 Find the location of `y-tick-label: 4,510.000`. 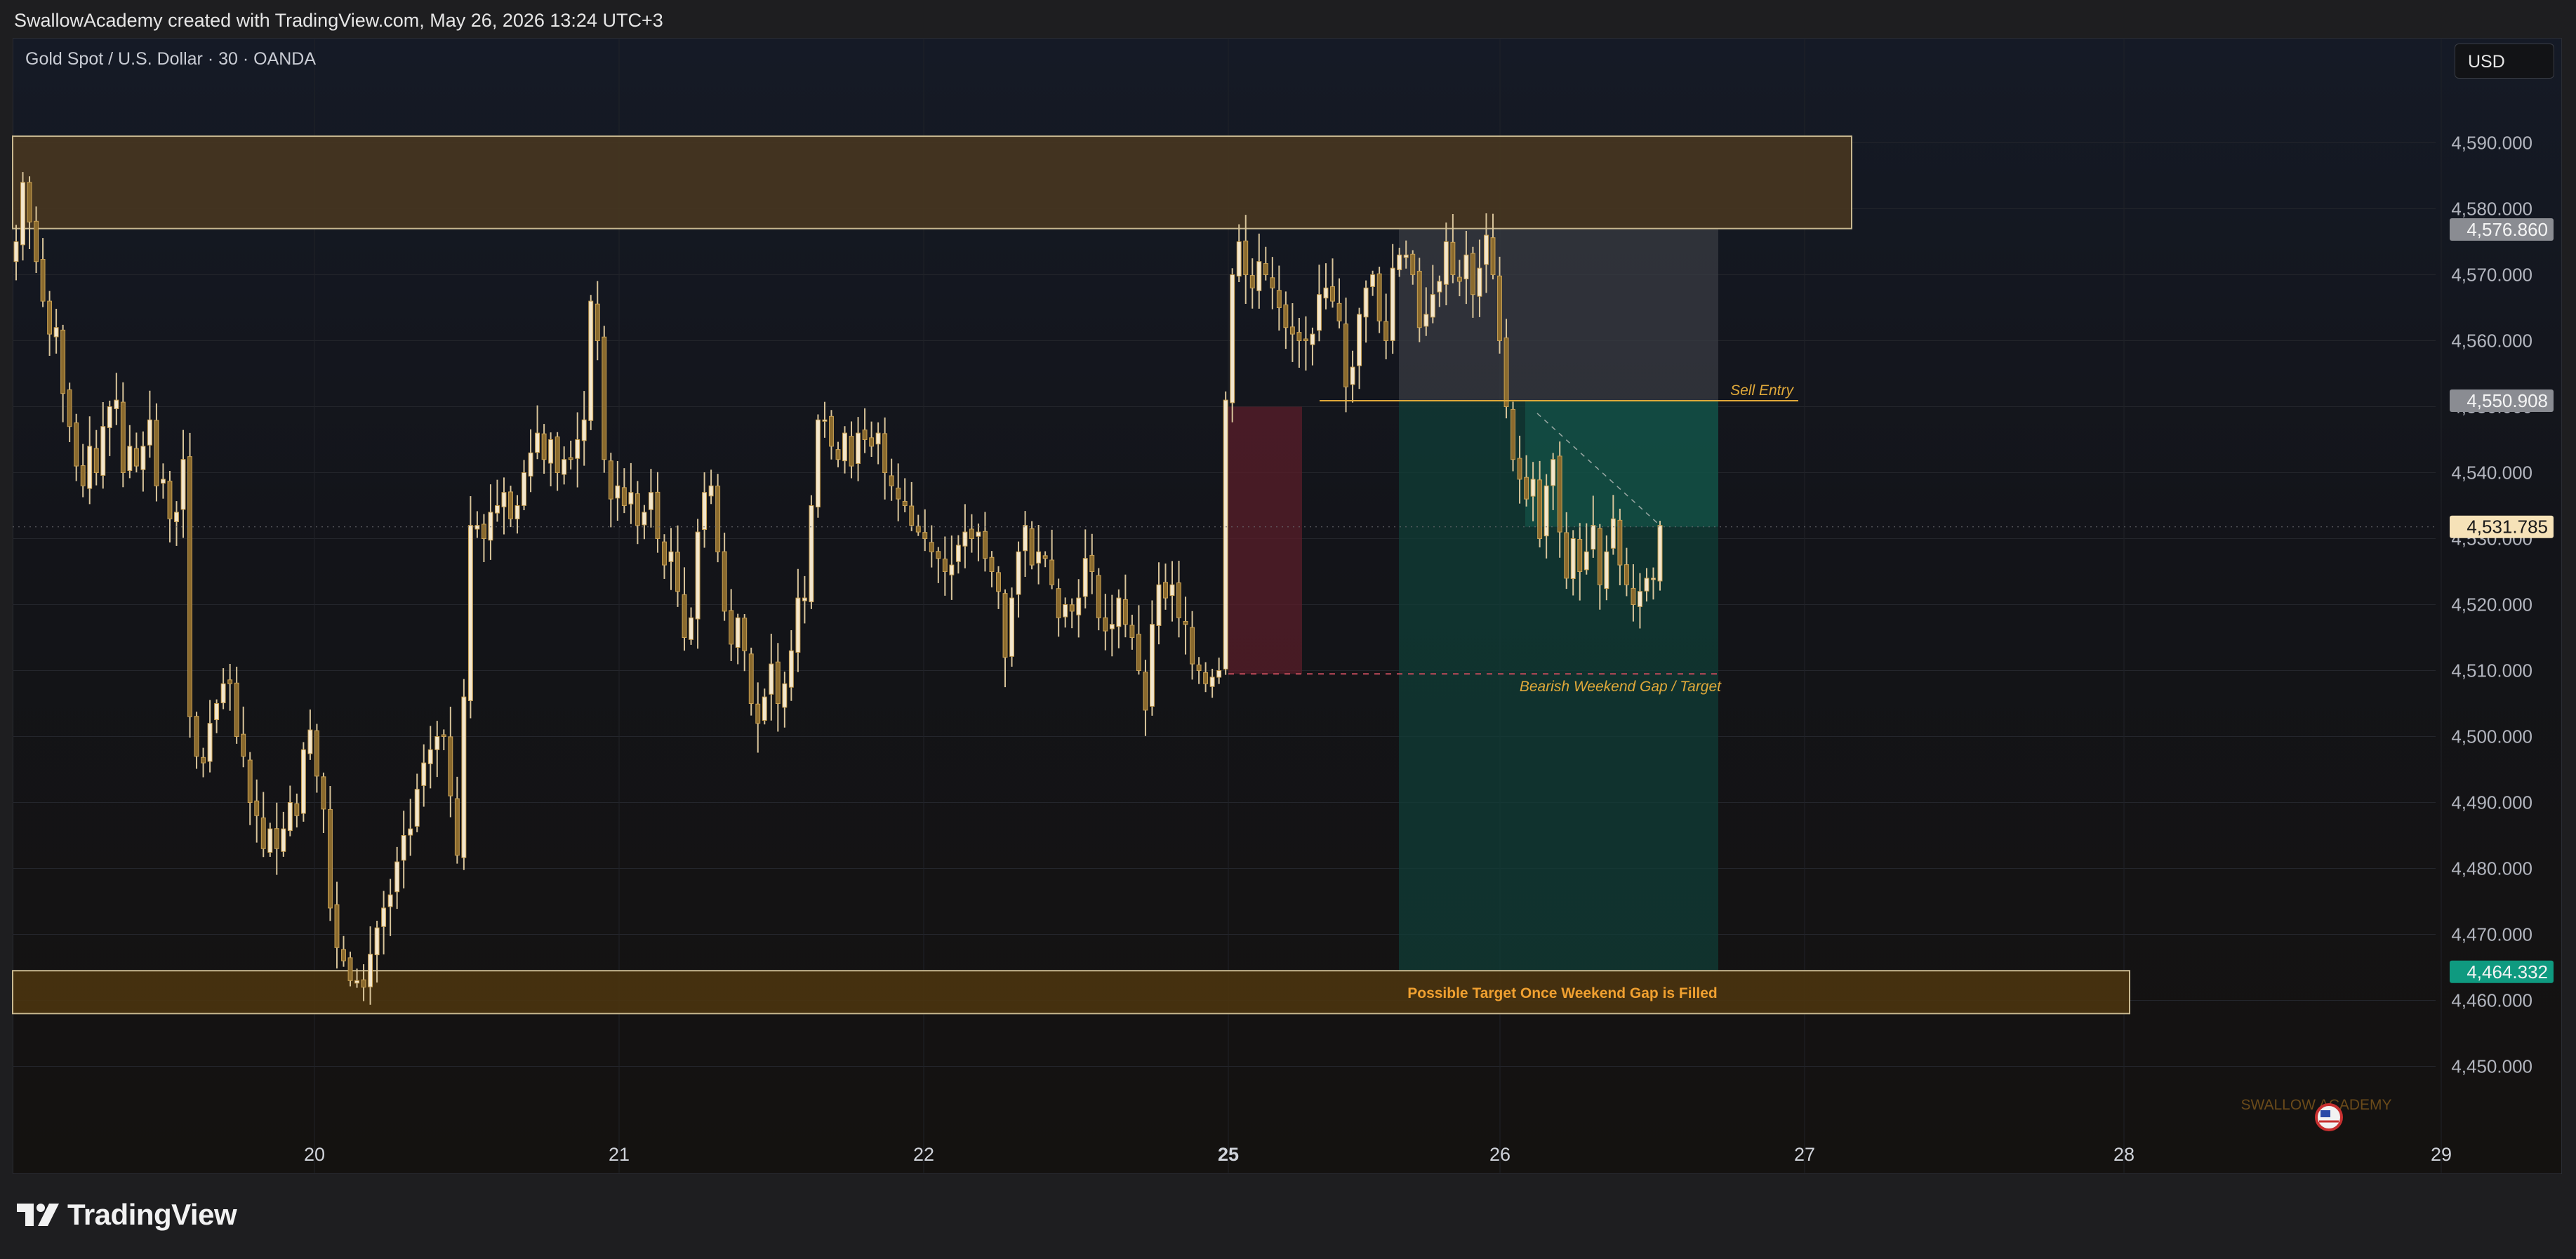

y-tick-label: 4,510.000 is located at coordinates (2492, 670).